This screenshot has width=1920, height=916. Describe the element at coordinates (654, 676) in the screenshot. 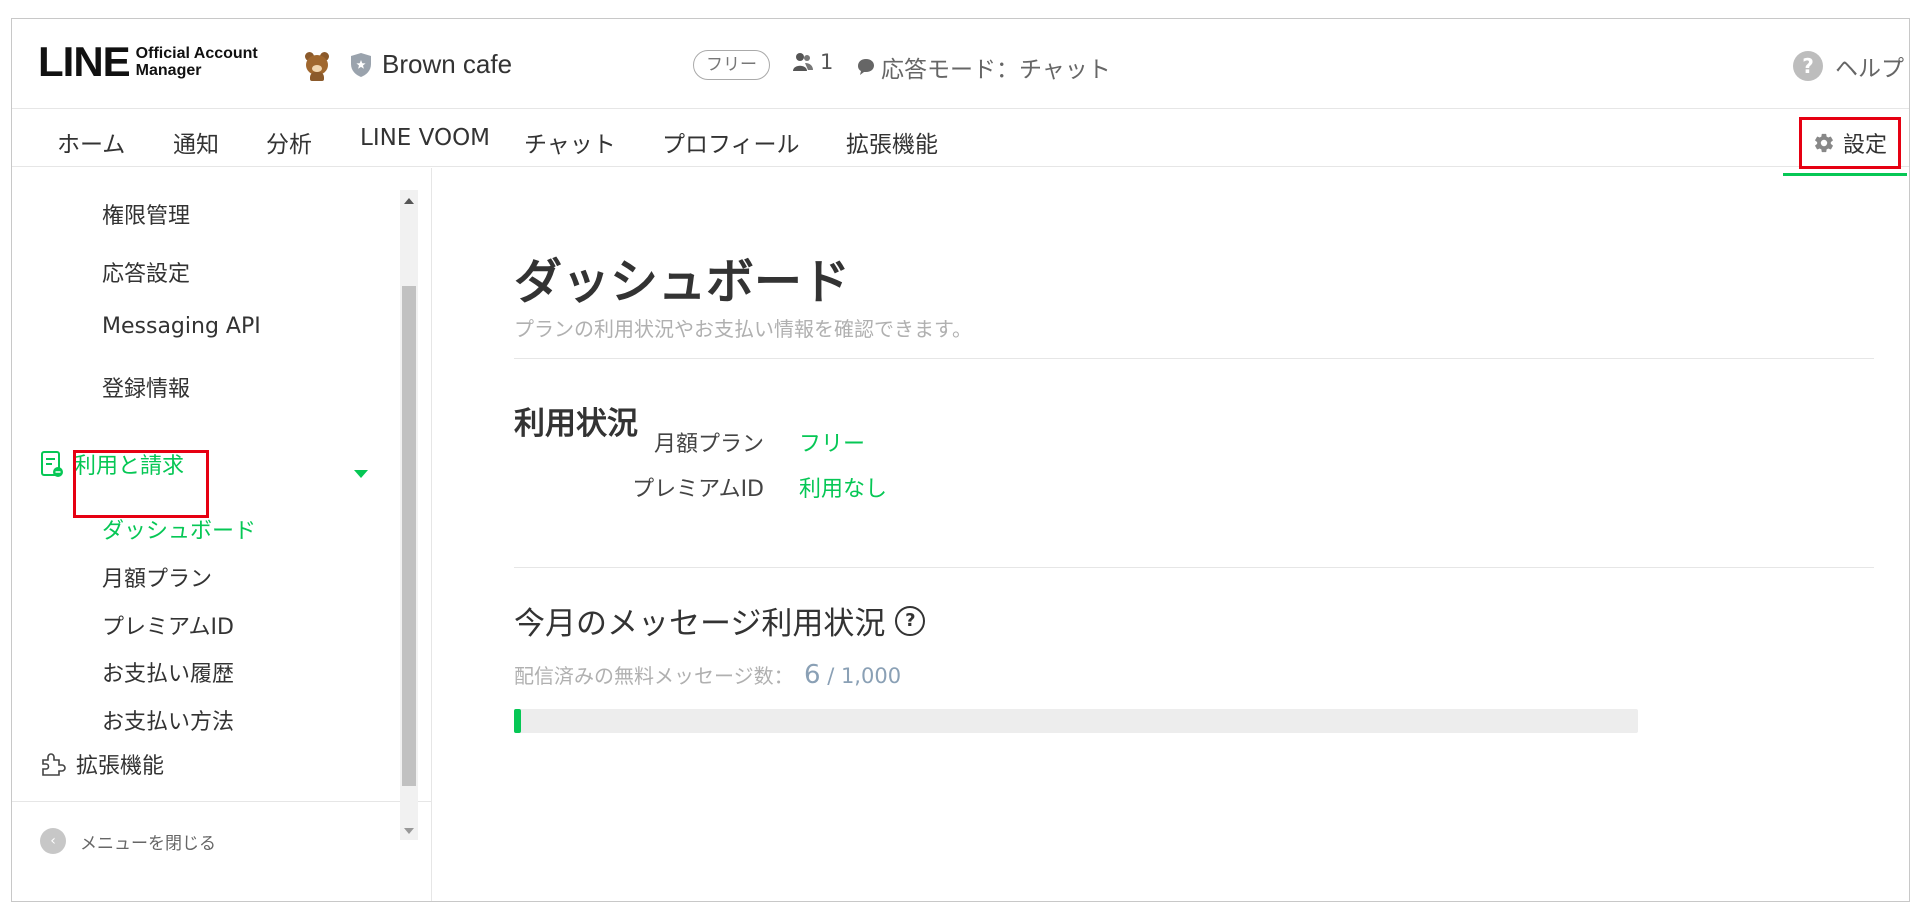

I see `delivered-label: 配信済みの無料メッセージ数：` at that location.